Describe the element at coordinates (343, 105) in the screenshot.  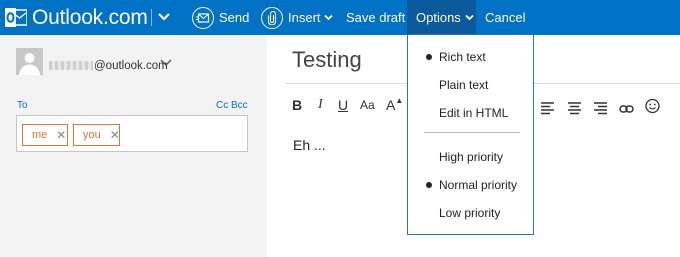
I see `underline-button: U` at that location.